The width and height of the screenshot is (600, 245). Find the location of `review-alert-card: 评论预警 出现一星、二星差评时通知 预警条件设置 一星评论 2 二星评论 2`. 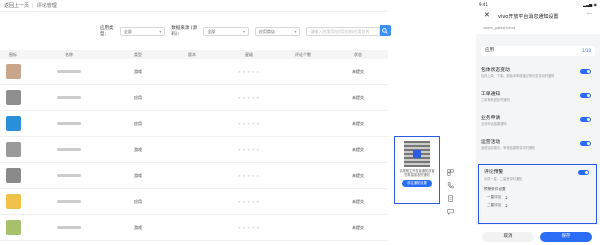

review-alert-card: 评论预警 出现一星、二星差评时通知 预警条件设置 一星评论 2 二星评论 2 is located at coordinates (537, 188).